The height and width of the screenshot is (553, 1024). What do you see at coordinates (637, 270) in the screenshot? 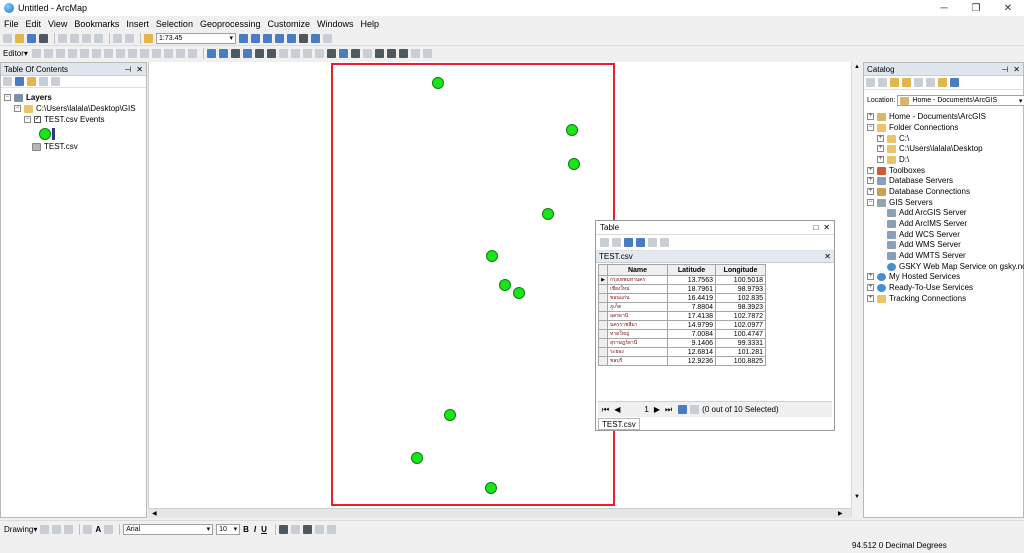
I see `column-header-name: Name` at bounding box center [637, 270].